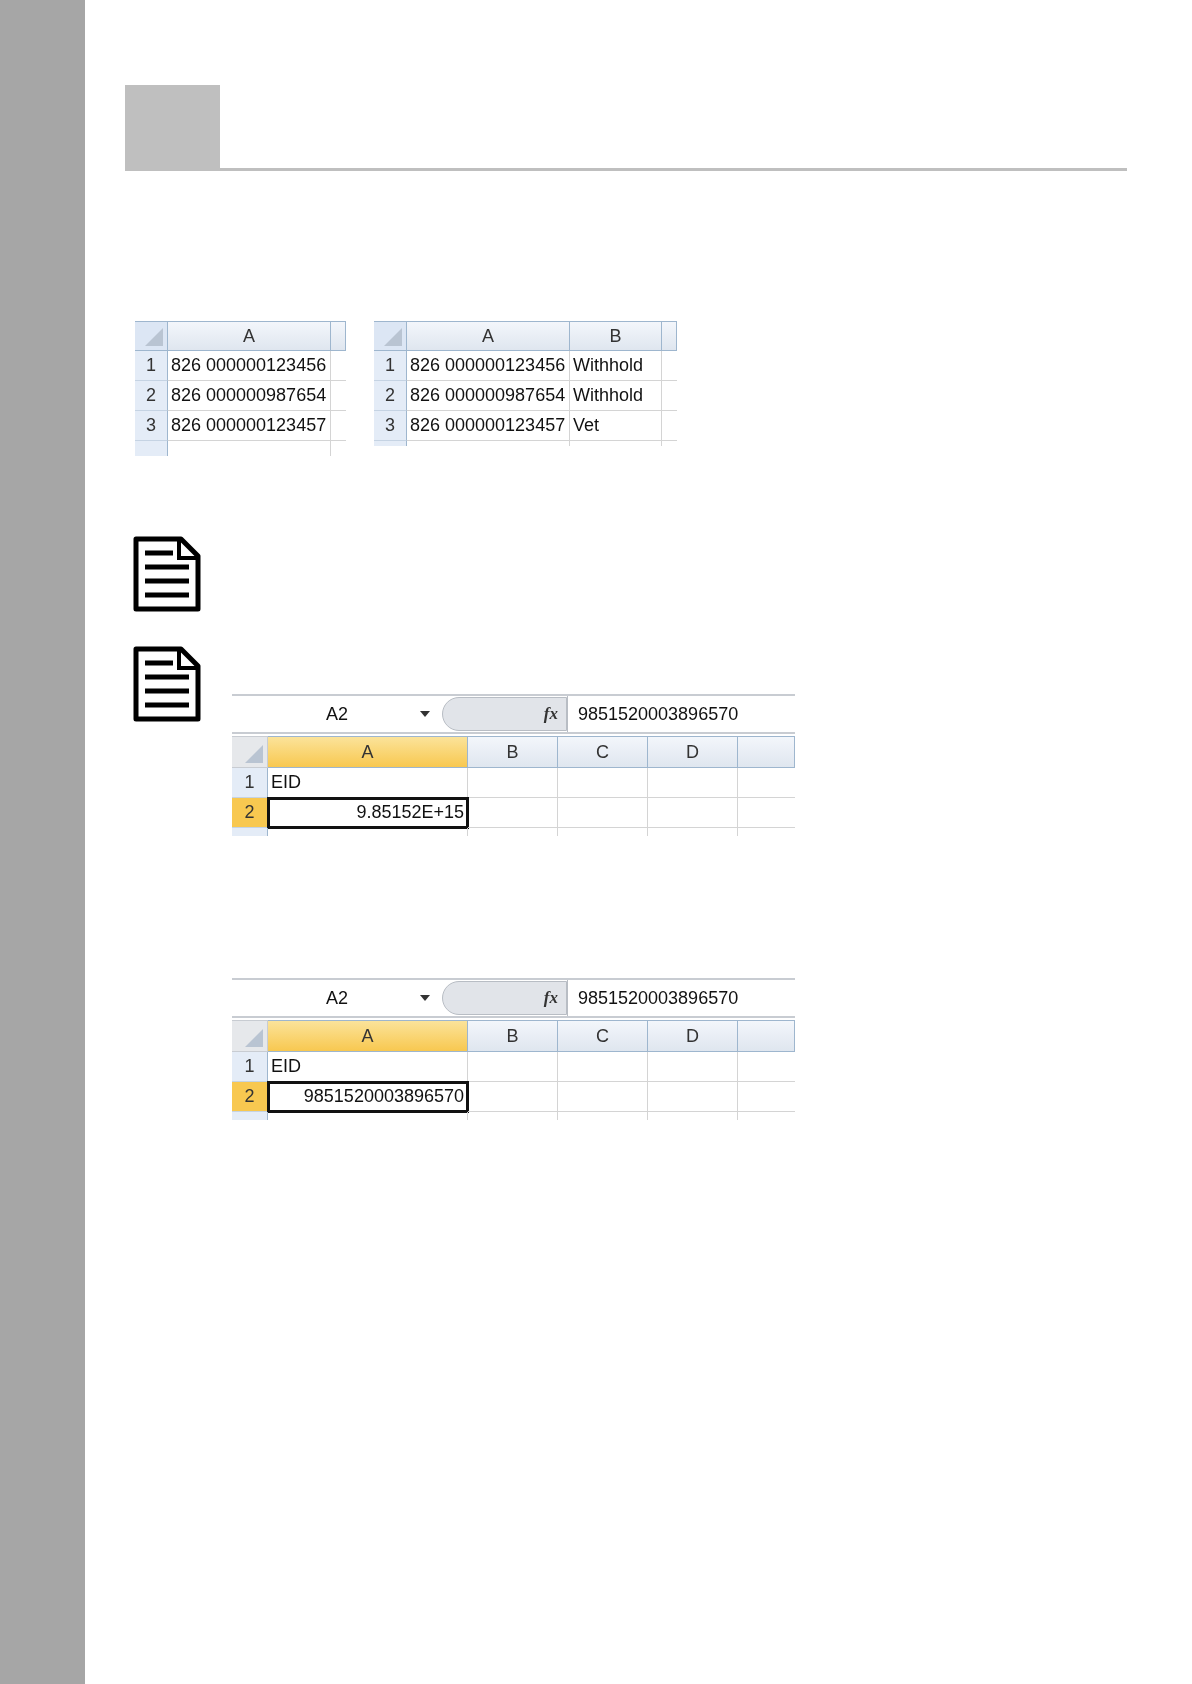 The image size is (1192, 1684). Describe the element at coordinates (368, 813) in the screenshot. I see `table-cell: 9.85152E+15` at that location.